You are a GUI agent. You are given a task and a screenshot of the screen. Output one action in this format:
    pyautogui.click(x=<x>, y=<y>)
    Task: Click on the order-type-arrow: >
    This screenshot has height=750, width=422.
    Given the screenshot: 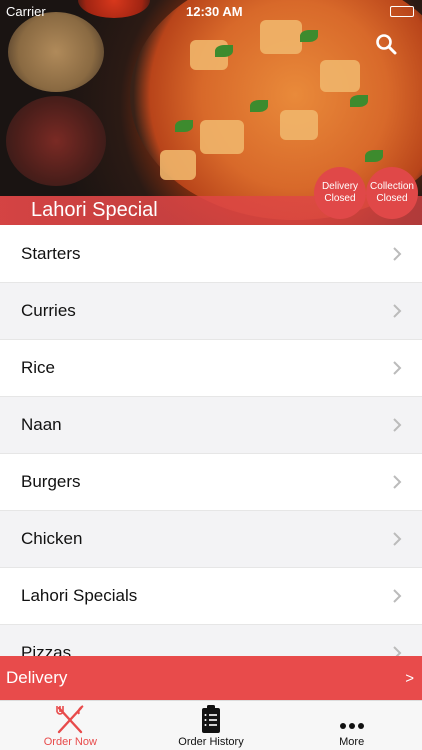 What is the action you would take?
    pyautogui.click(x=409, y=678)
    